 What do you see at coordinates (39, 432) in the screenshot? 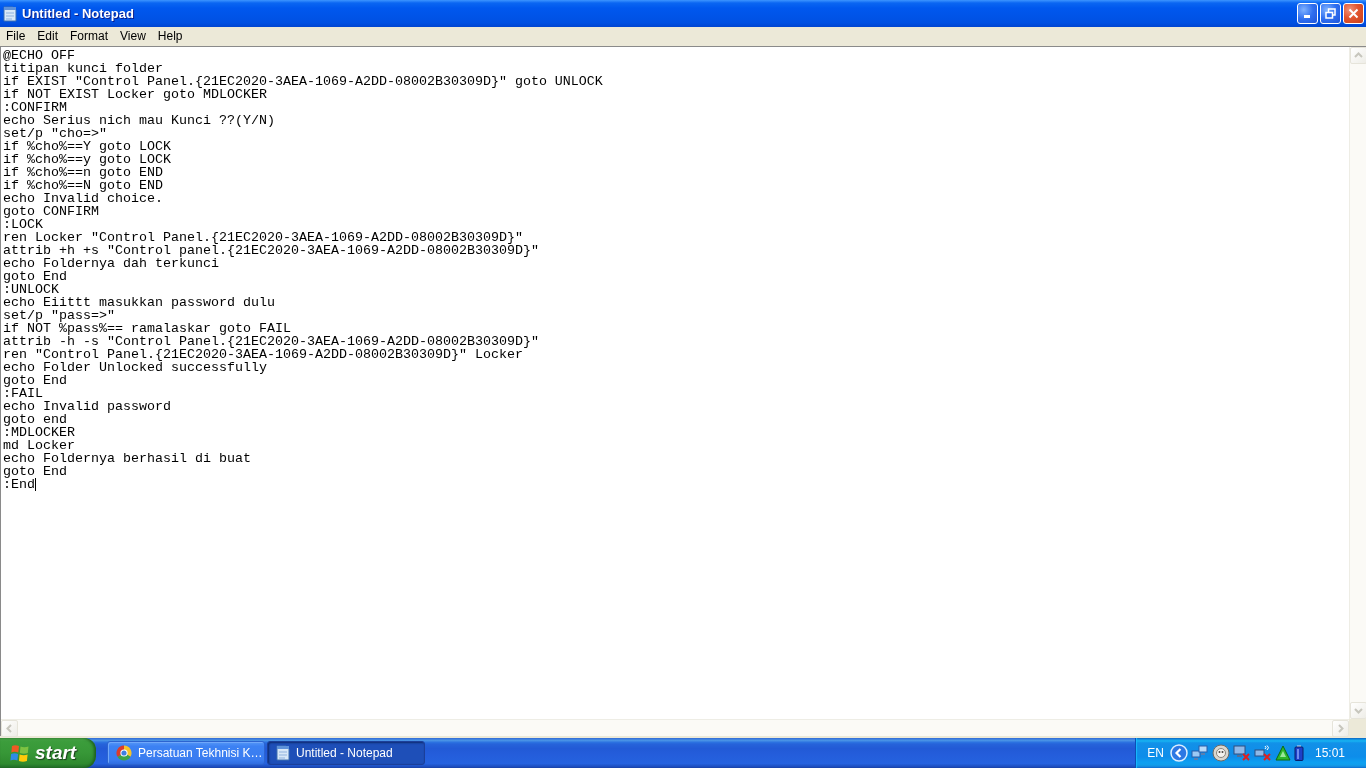
I see `text-line: :MDLOCKER` at bounding box center [39, 432].